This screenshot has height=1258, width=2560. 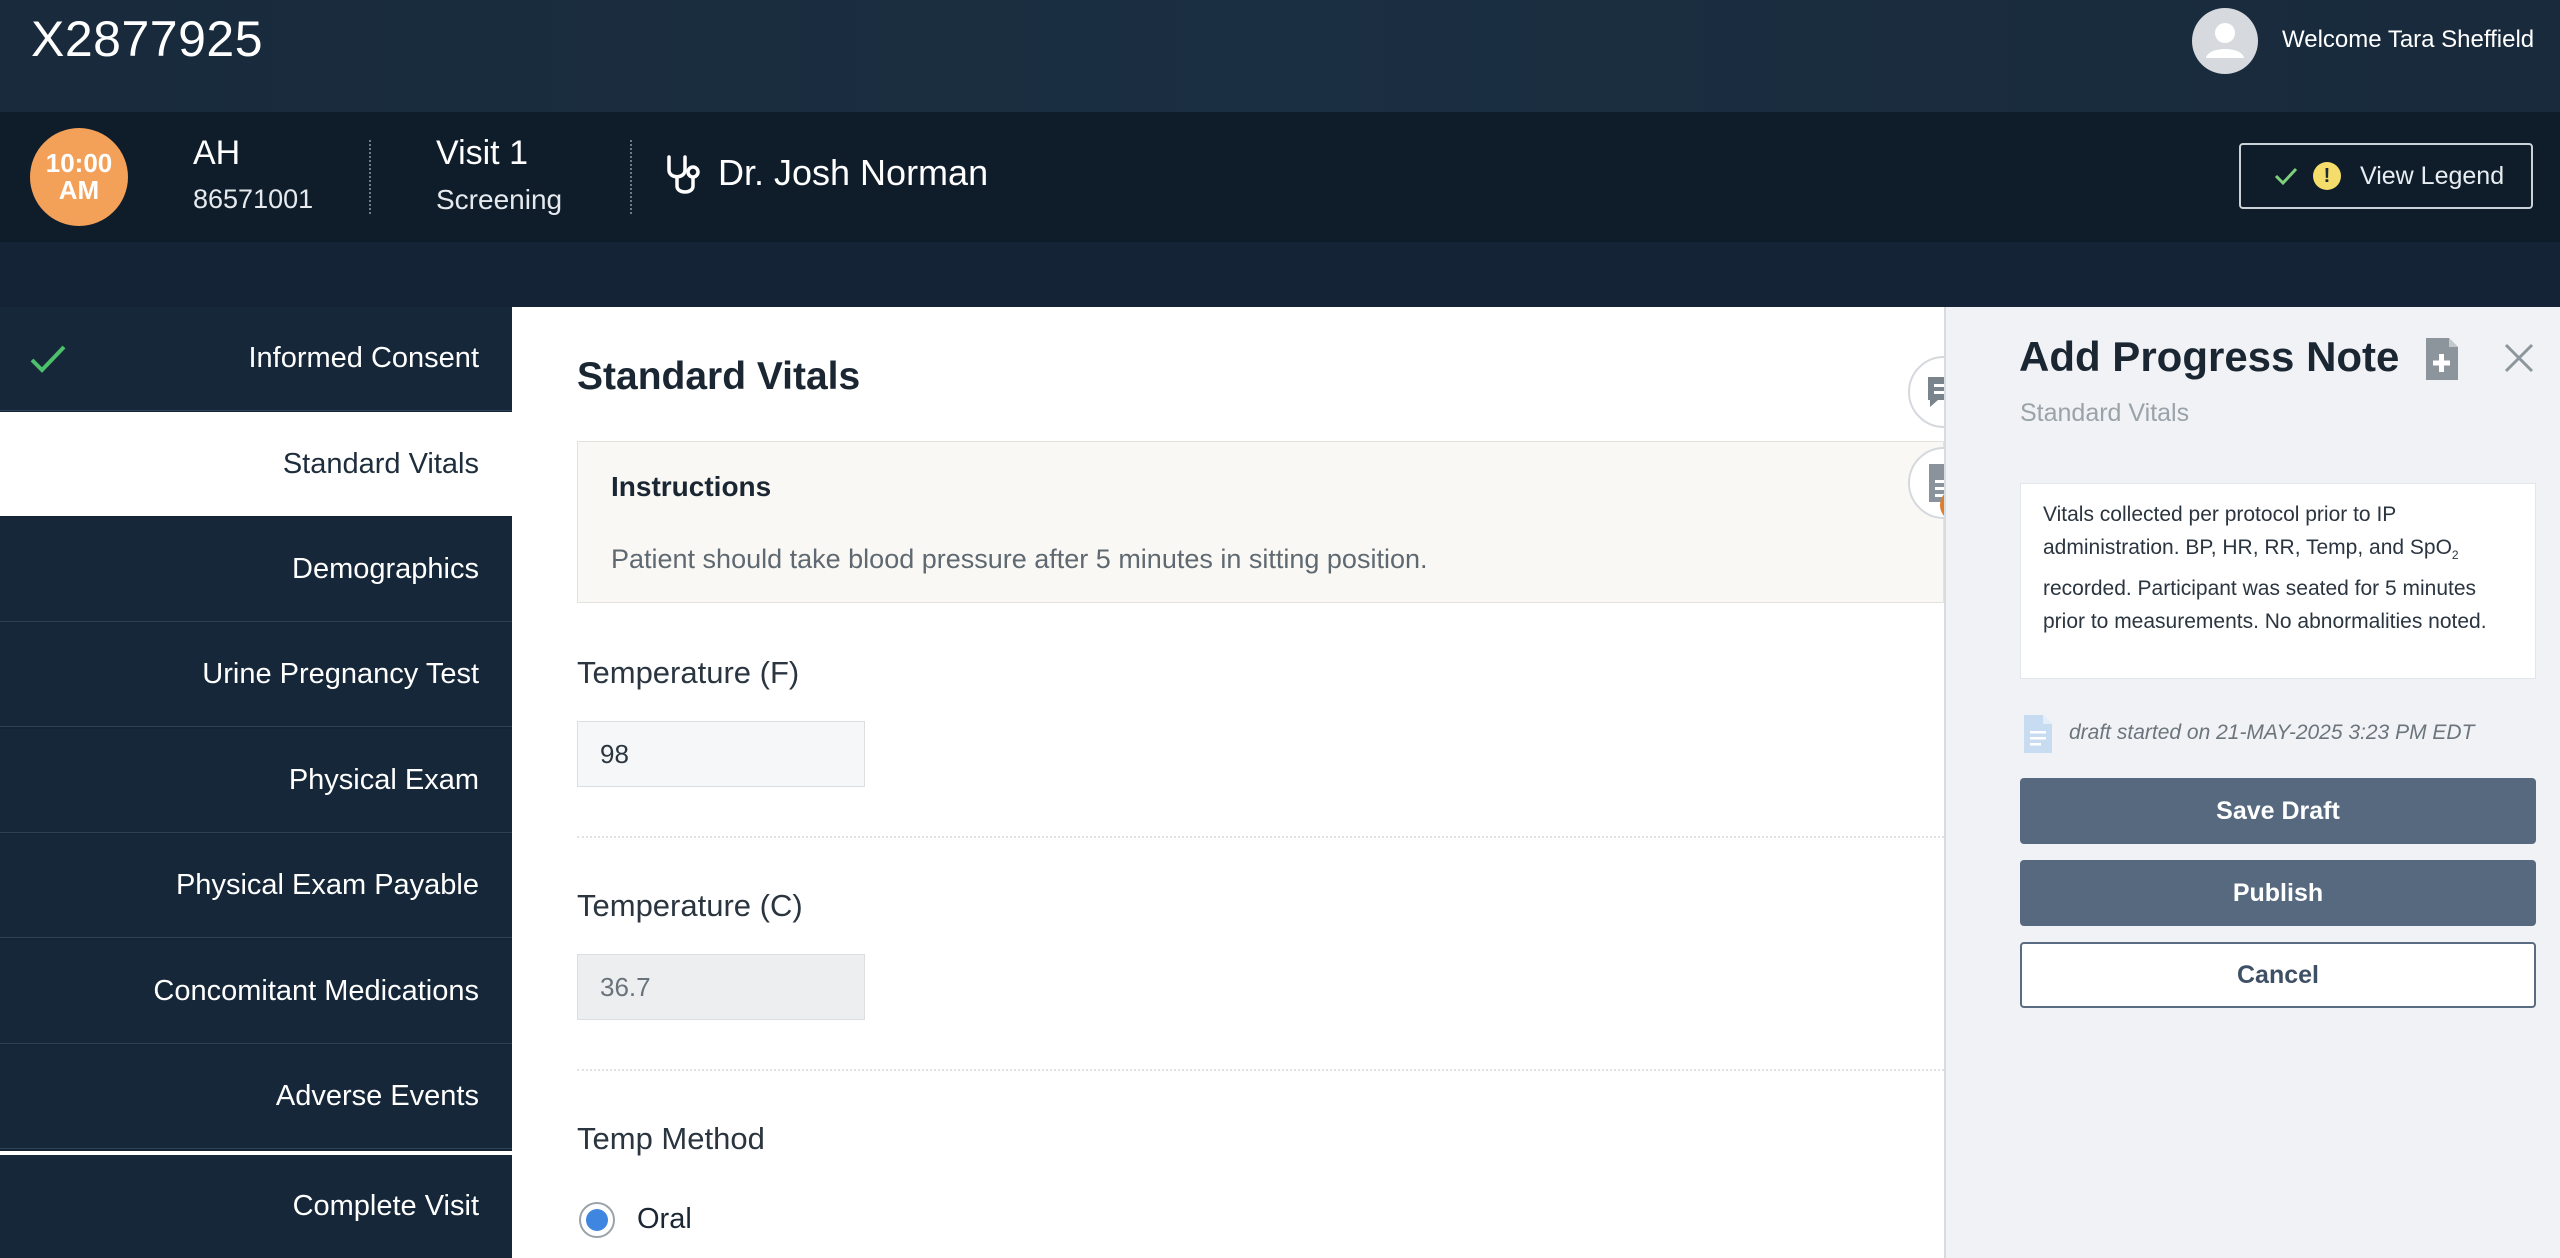 I want to click on visit-type: Screening, so click(x=499, y=199).